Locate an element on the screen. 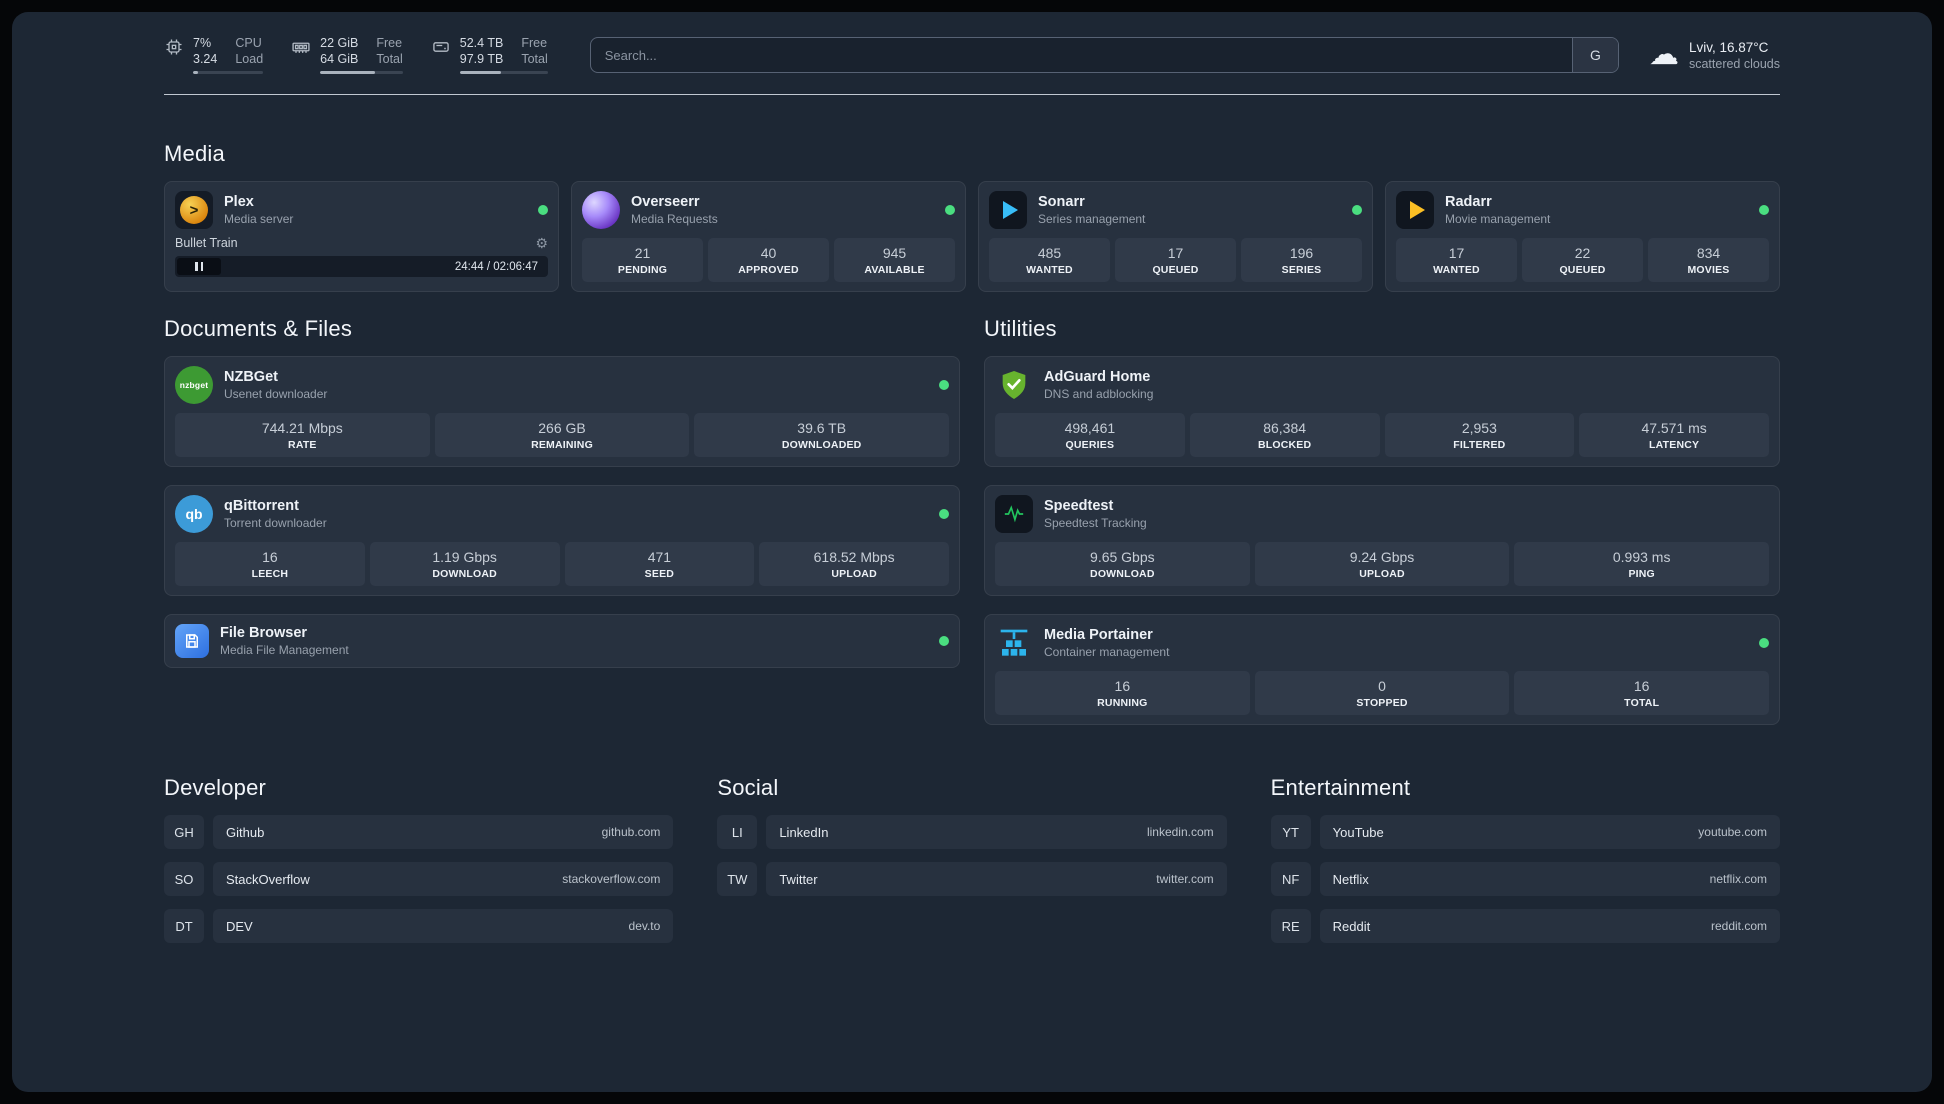  stat-tile: 945 AVAILABLE is located at coordinates (894, 260).